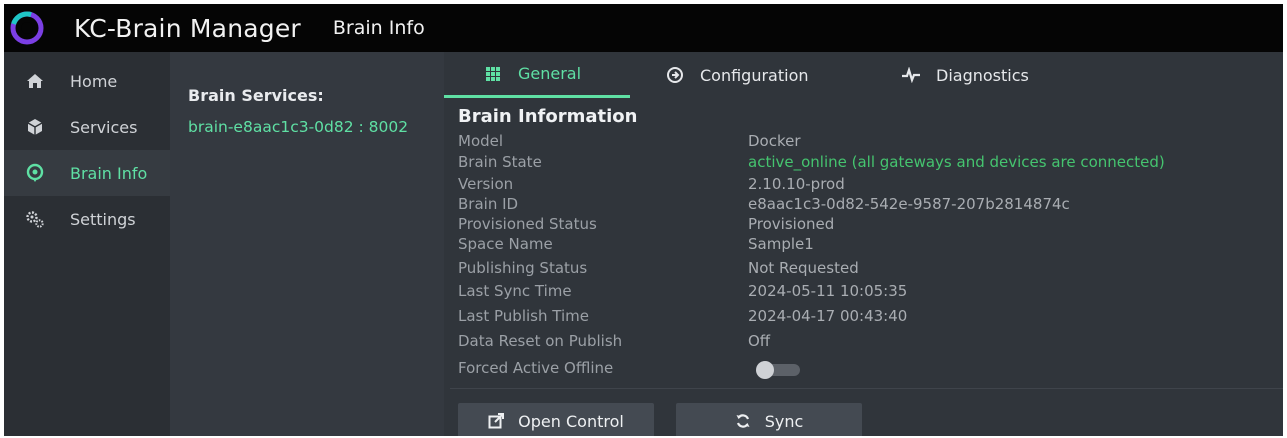 Image resolution: width=1287 pixels, height=438 pixels. Describe the element at coordinates (35, 127) in the screenshot. I see `cube-icon` at that location.